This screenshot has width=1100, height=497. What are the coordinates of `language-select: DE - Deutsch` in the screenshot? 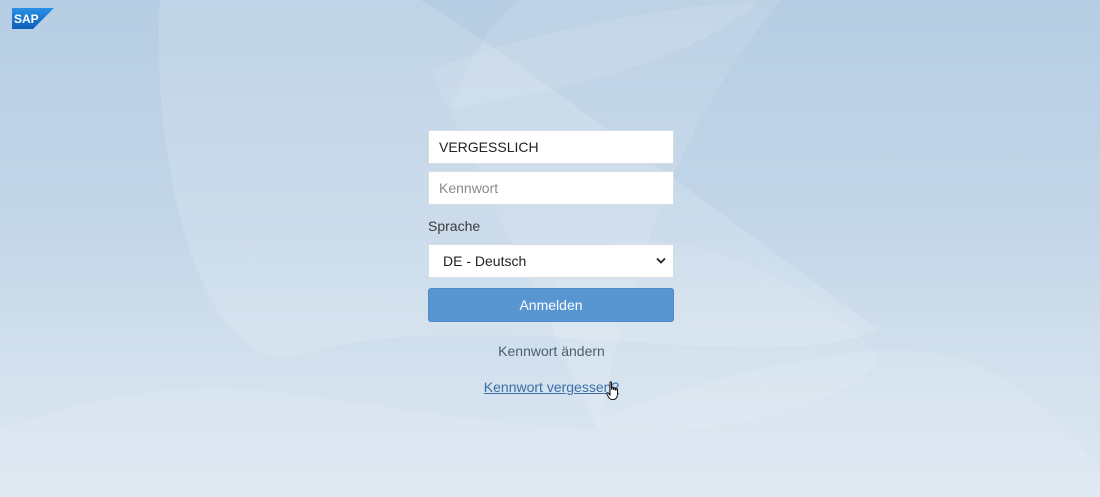 It's located at (551, 261).